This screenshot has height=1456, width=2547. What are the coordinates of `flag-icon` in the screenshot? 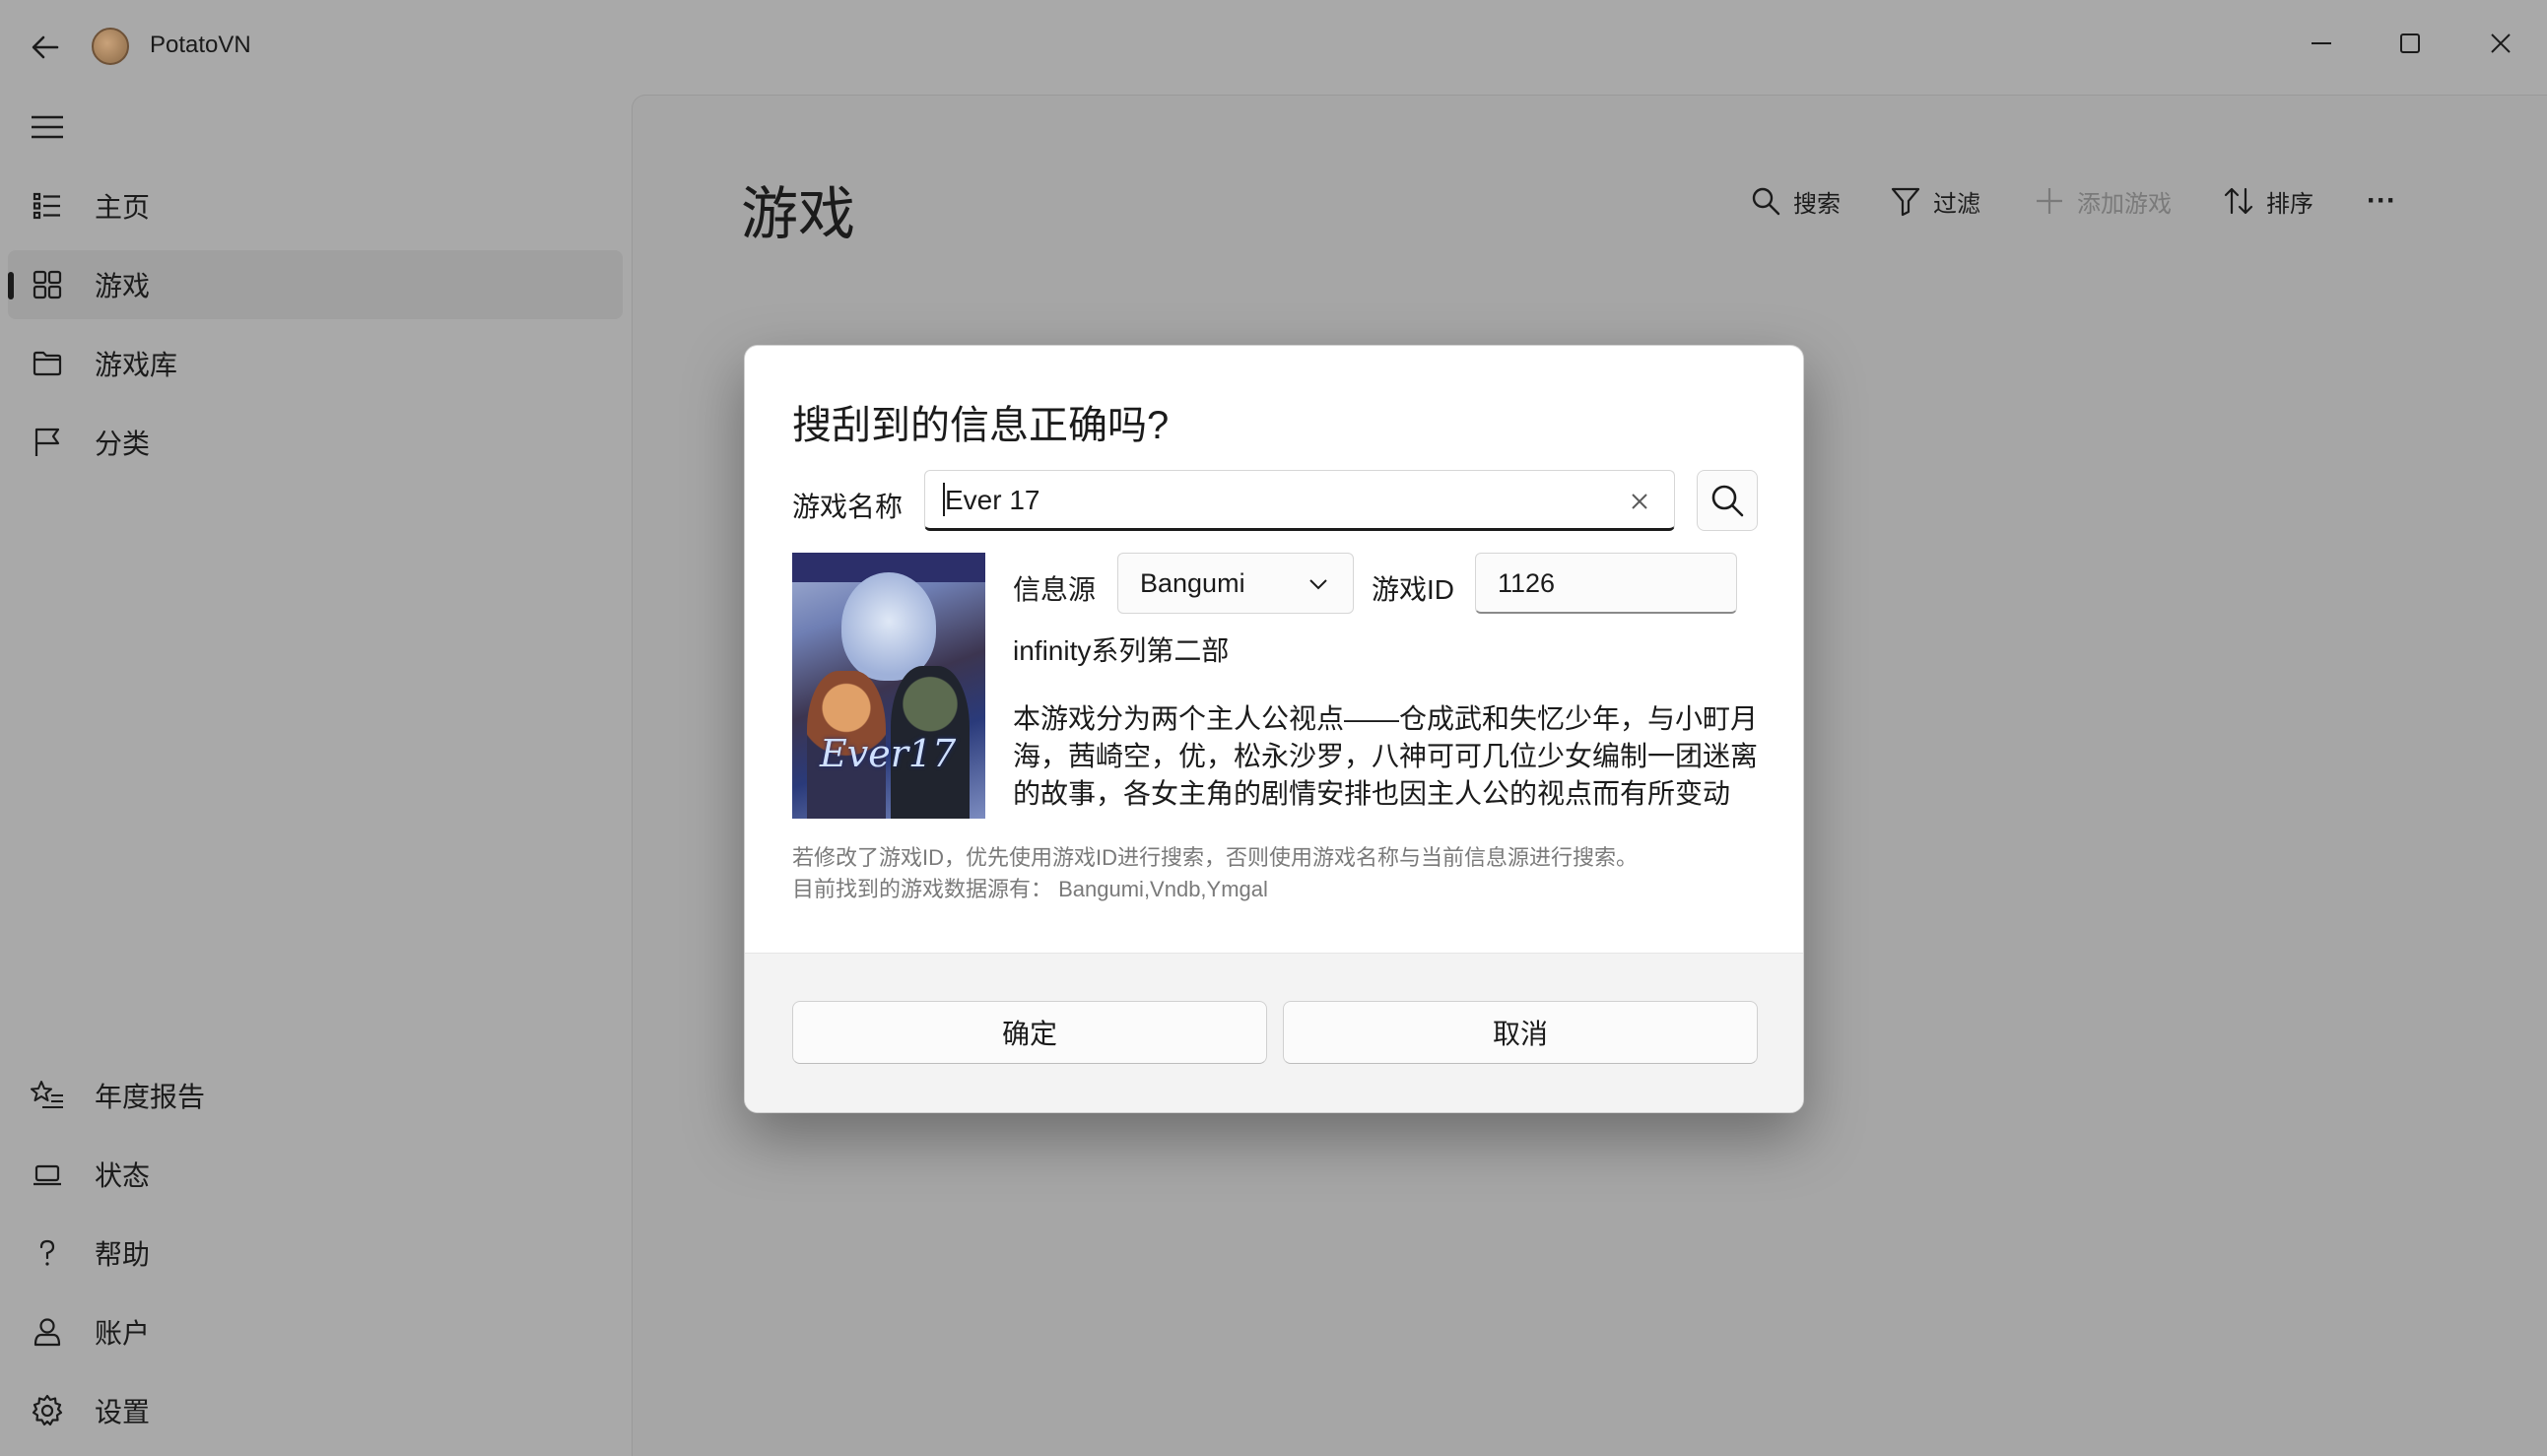 It's located at (47, 442).